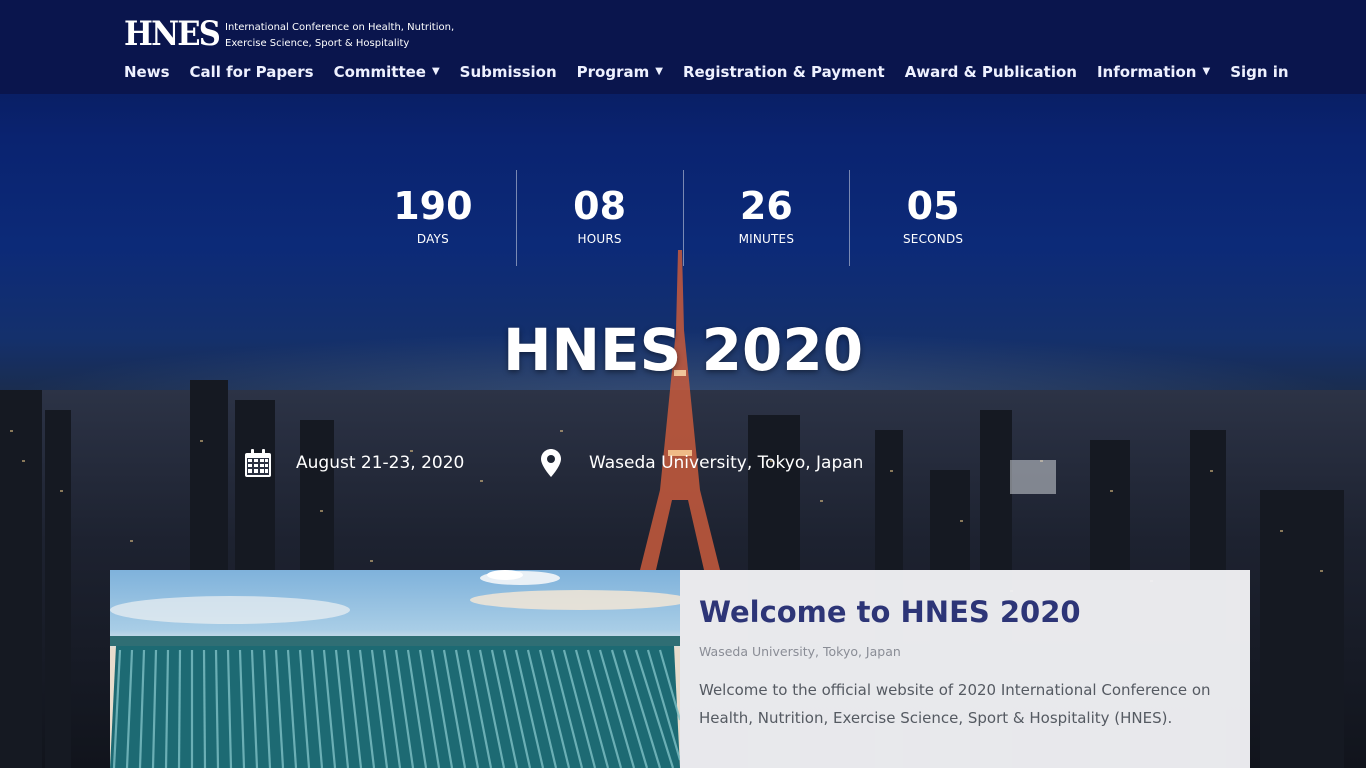 This screenshot has width=1366, height=768. I want to click on tokyo-tower-graphic, so click(680, 410).